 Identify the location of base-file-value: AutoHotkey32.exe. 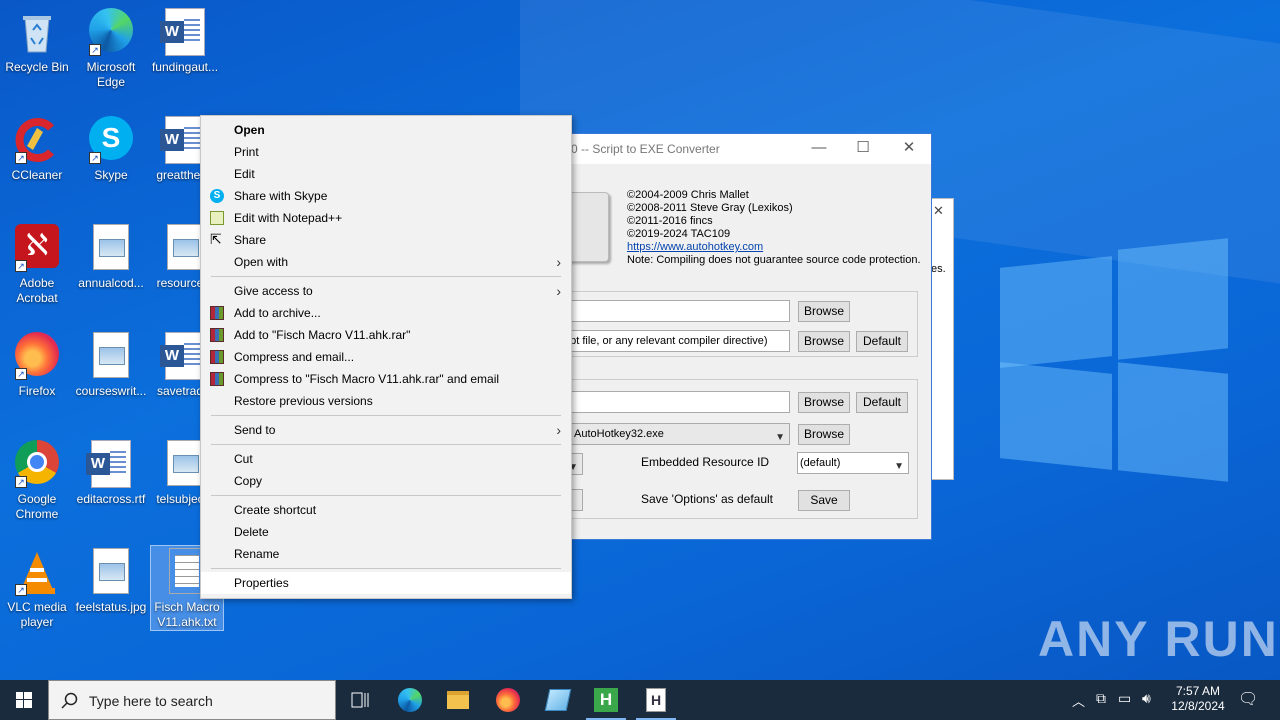
(619, 434).